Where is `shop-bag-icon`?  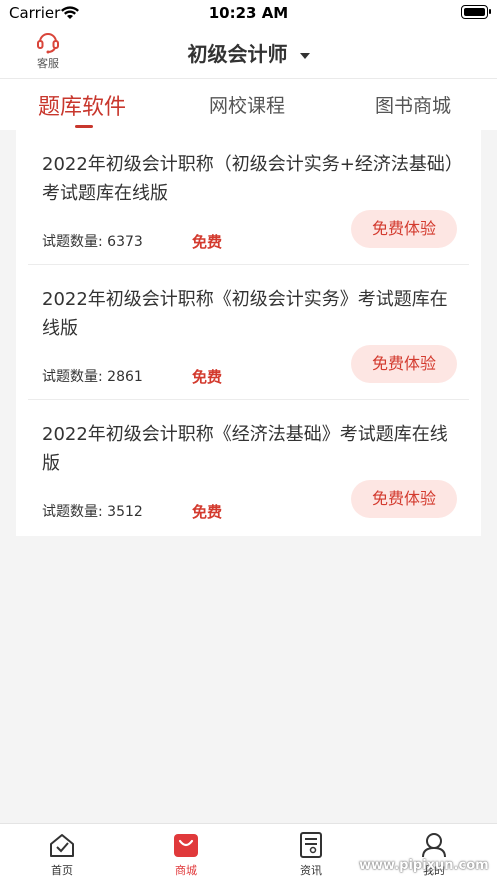
shop-bag-icon is located at coordinates (186, 845).